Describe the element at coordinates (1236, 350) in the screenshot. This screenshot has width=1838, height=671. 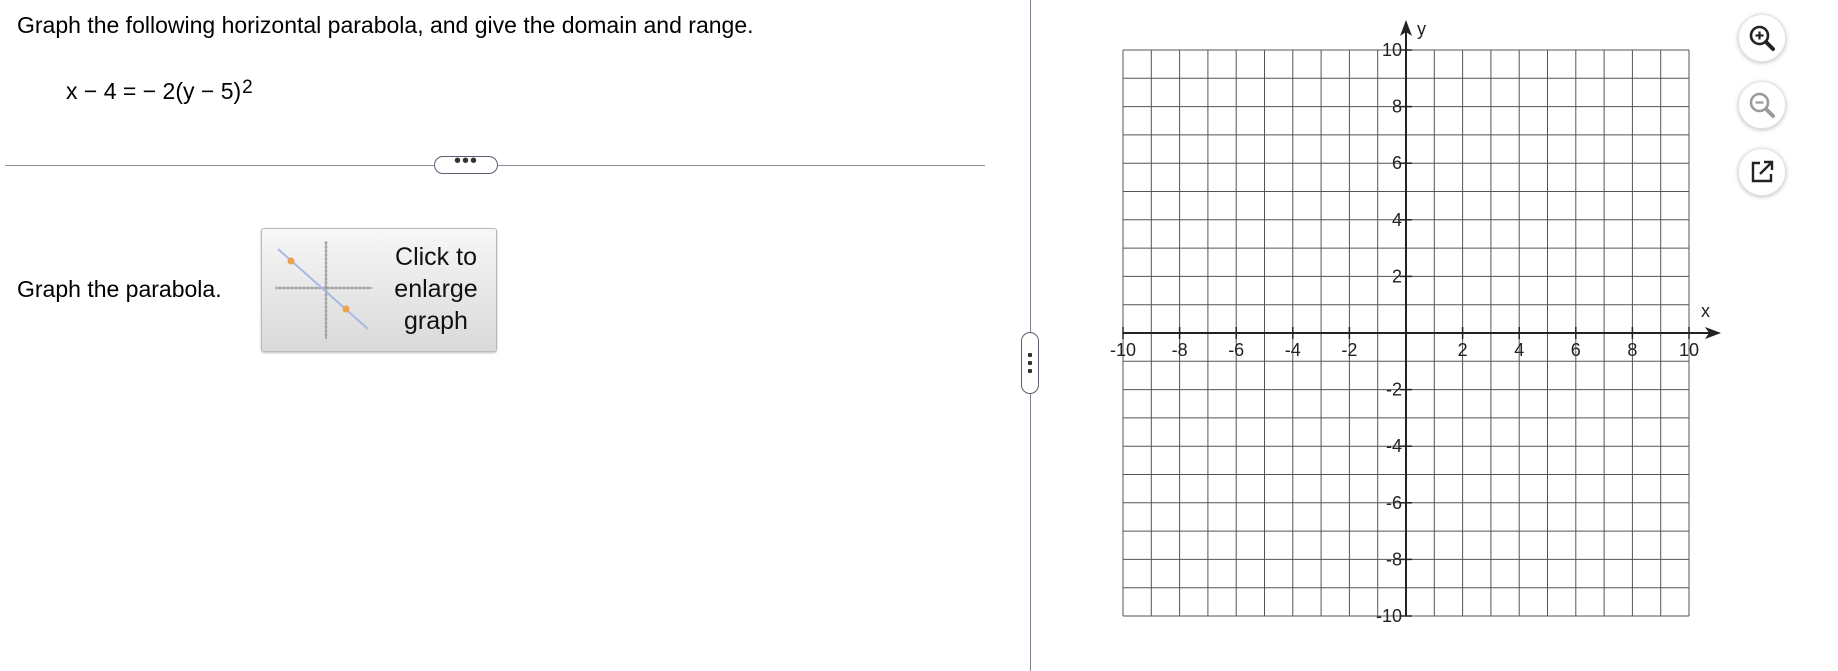
I see `x-tick-label: -6` at that location.